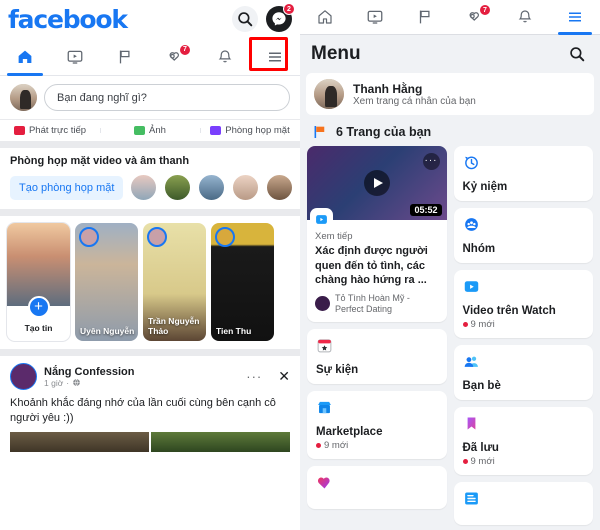  Describe the element at coordinates (485, 187) in the screenshot. I see `menu-item-label: Kỷ niệm` at that location.